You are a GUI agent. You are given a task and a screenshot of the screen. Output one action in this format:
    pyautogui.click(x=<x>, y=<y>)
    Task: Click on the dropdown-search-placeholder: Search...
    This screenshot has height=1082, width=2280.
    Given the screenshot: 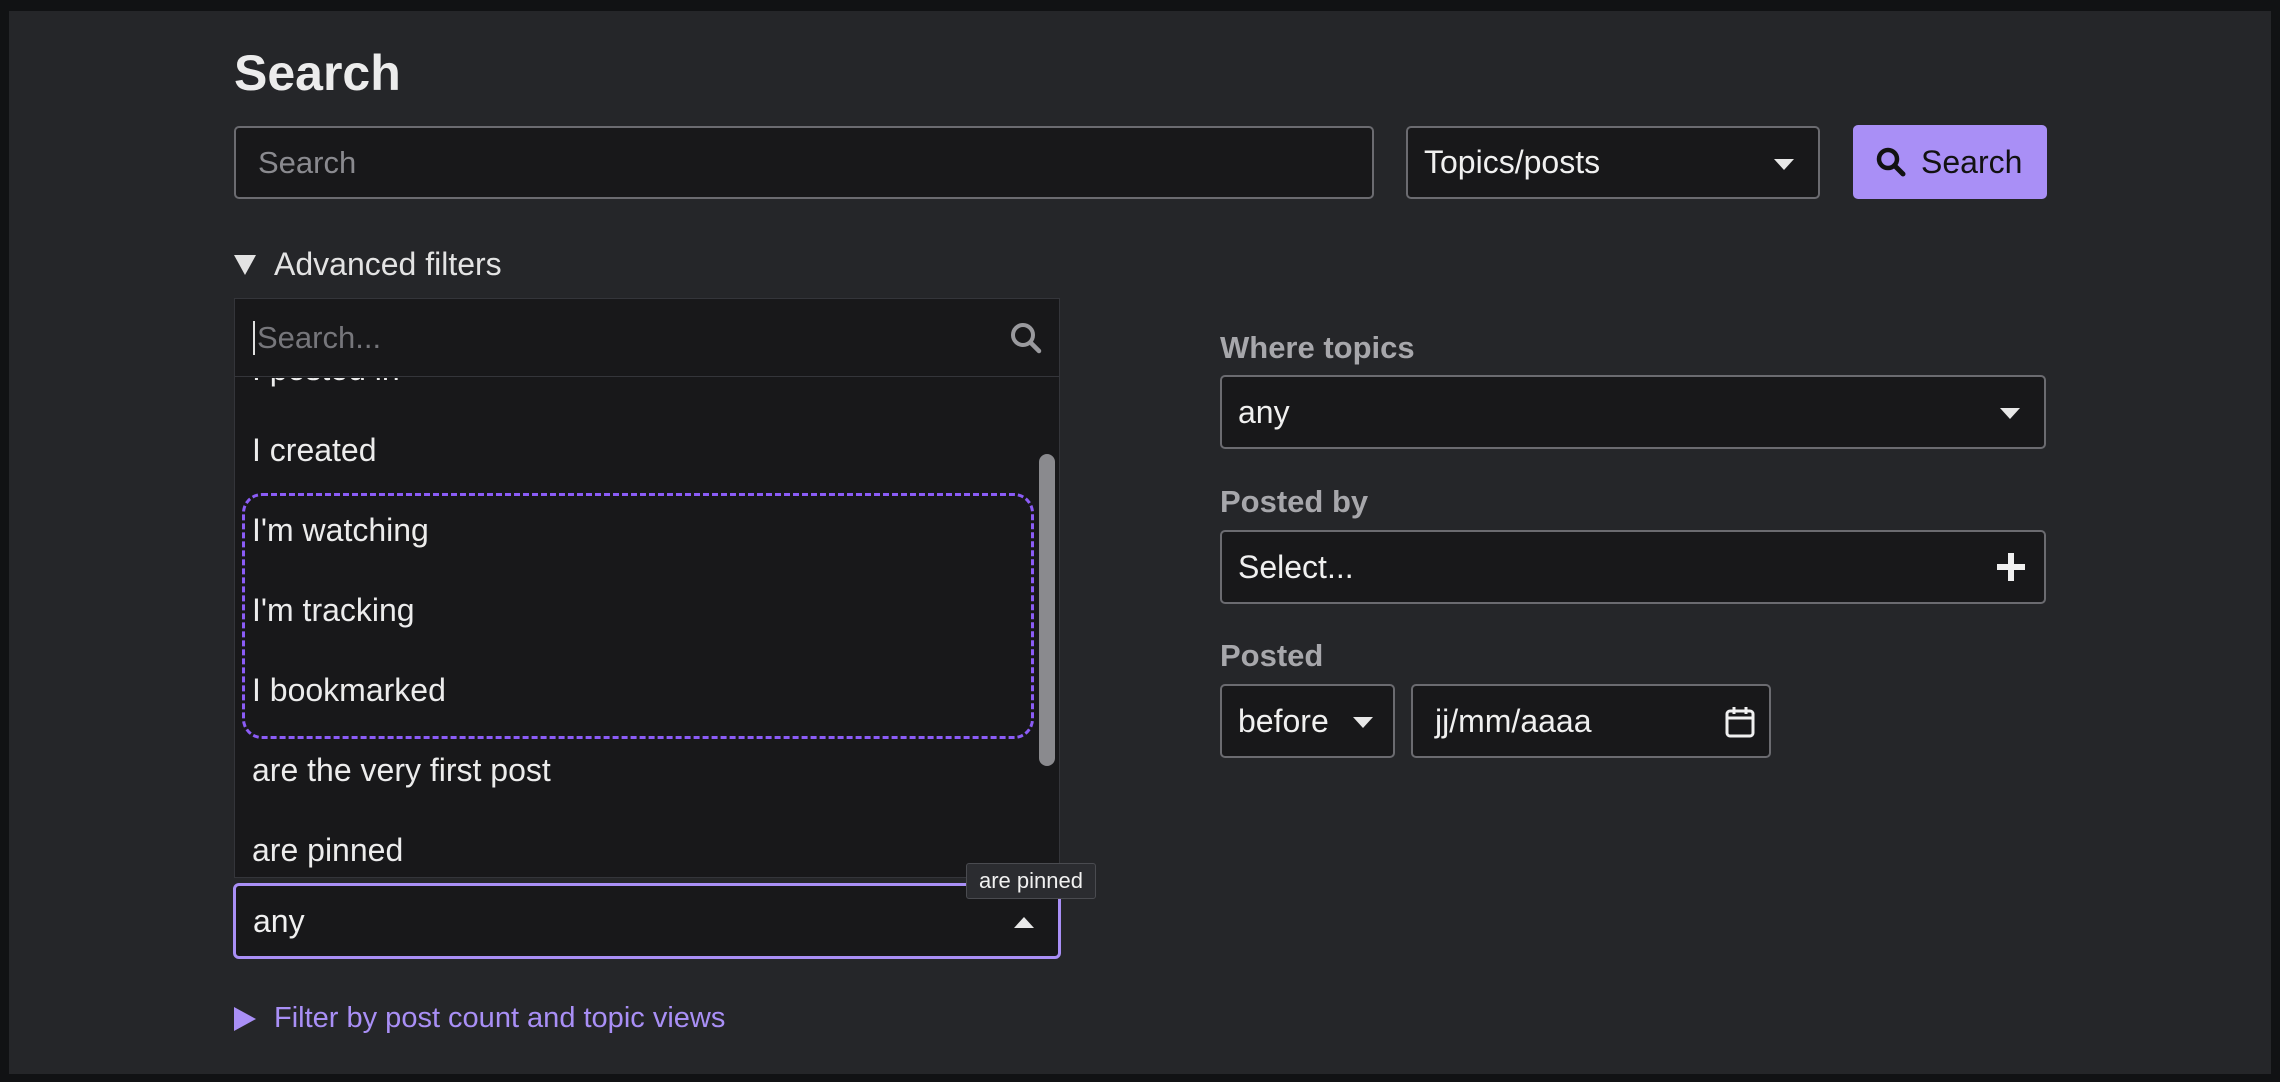 What is the action you would take?
    pyautogui.click(x=319, y=337)
    